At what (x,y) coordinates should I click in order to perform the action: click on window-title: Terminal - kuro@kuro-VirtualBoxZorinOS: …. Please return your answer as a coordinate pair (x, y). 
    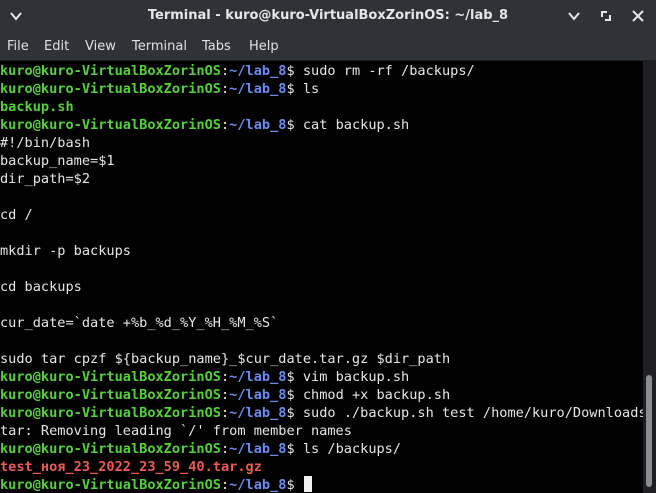
    Looking at the image, I should click on (328, 15).